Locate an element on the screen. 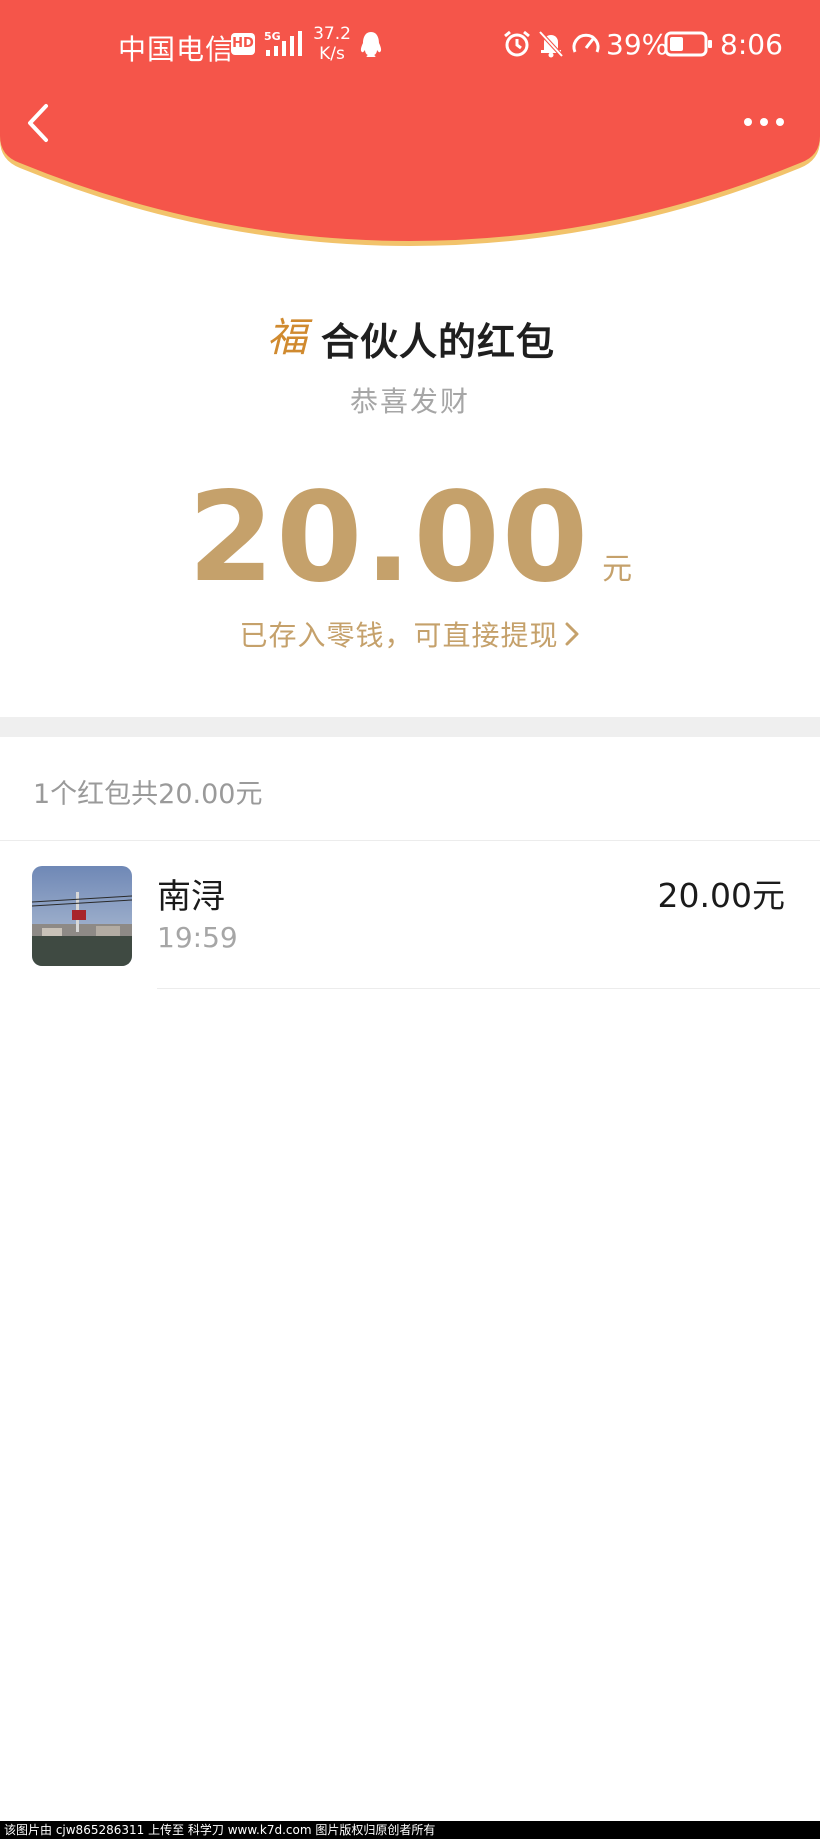  carrier-label: 中国电信 is located at coordinates (176, 49).